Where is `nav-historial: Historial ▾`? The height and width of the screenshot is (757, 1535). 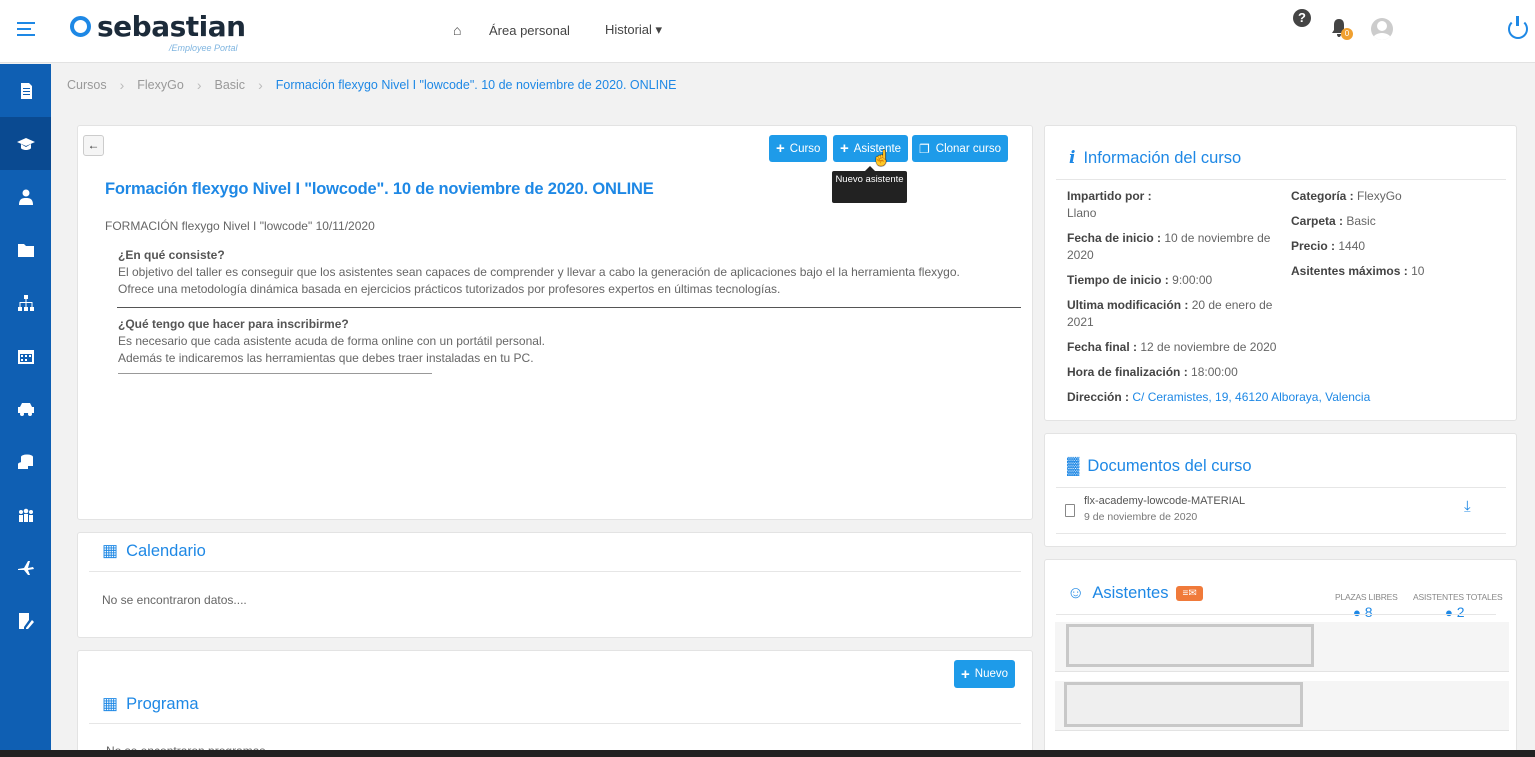
nav-historial: Historial ▾ is located at coordinates (633, 30).